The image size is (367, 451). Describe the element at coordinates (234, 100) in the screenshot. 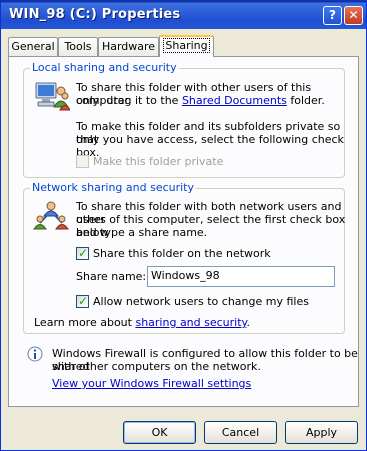

I see `shared-documents-link: Shared Documents` at that location.